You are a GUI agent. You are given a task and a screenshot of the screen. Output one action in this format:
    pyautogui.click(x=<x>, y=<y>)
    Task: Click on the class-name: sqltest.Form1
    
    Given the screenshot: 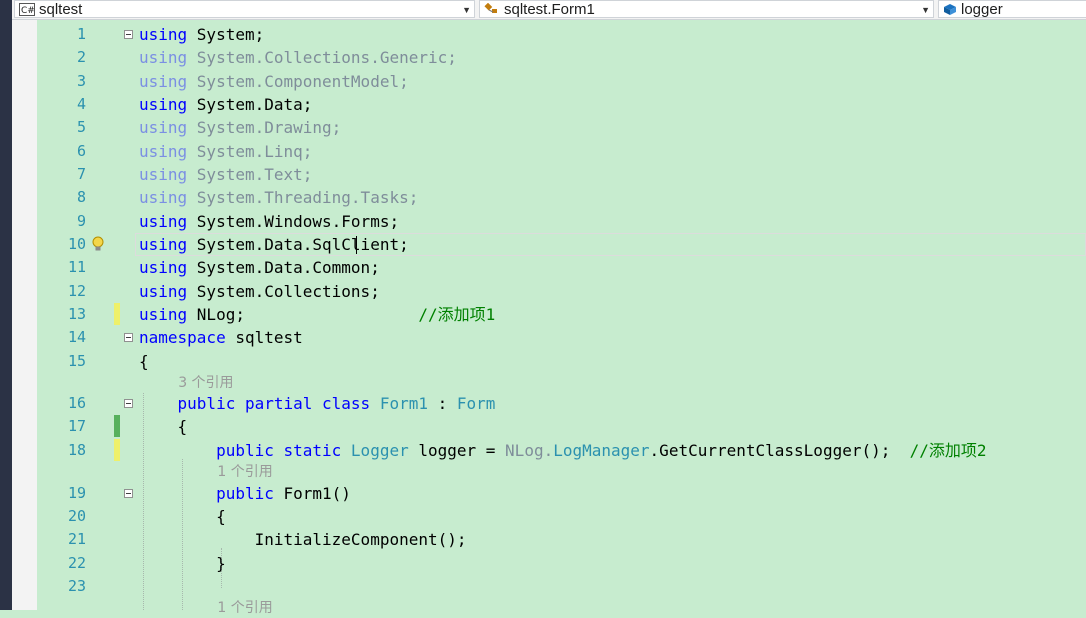 What is the action you would take?
    pyautogui.click(x=549, y=9)
    